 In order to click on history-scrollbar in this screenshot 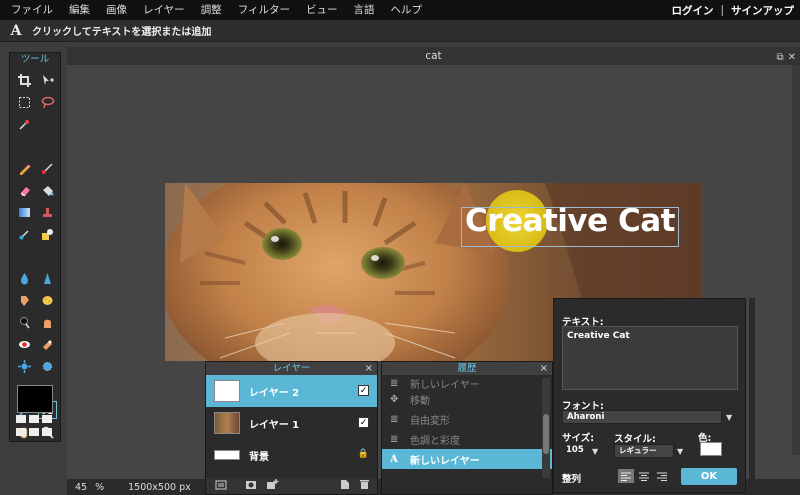, I will do `click(546, 428)`.